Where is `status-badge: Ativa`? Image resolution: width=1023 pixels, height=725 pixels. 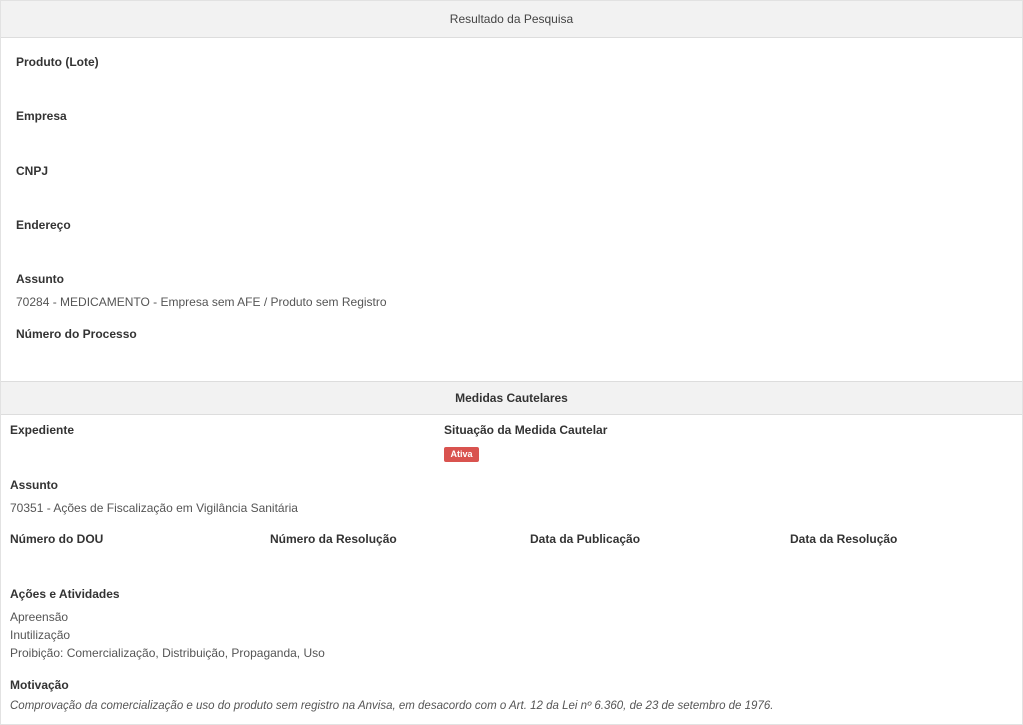 status-badge: Ativa is located at coordinates (461, 454).